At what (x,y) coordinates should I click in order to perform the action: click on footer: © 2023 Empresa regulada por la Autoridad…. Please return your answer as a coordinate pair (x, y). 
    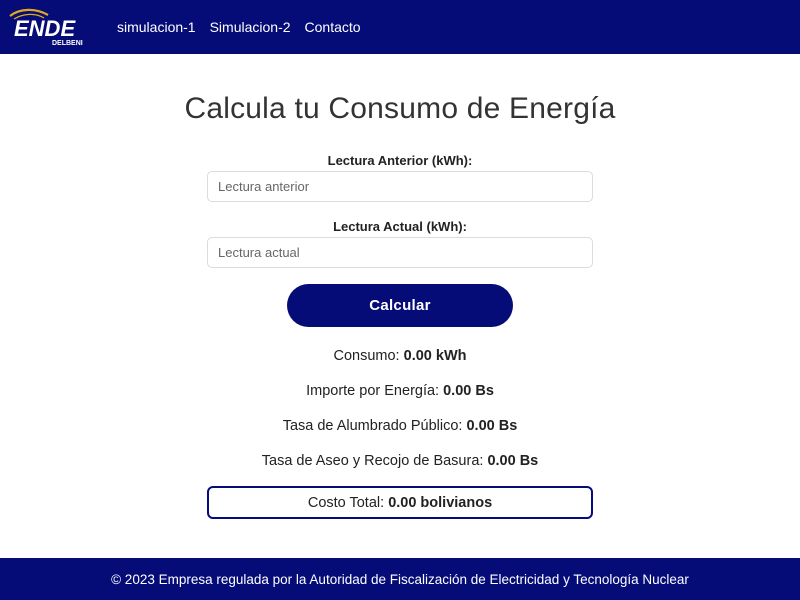
    Looking at the image, I should click on (400, 579).